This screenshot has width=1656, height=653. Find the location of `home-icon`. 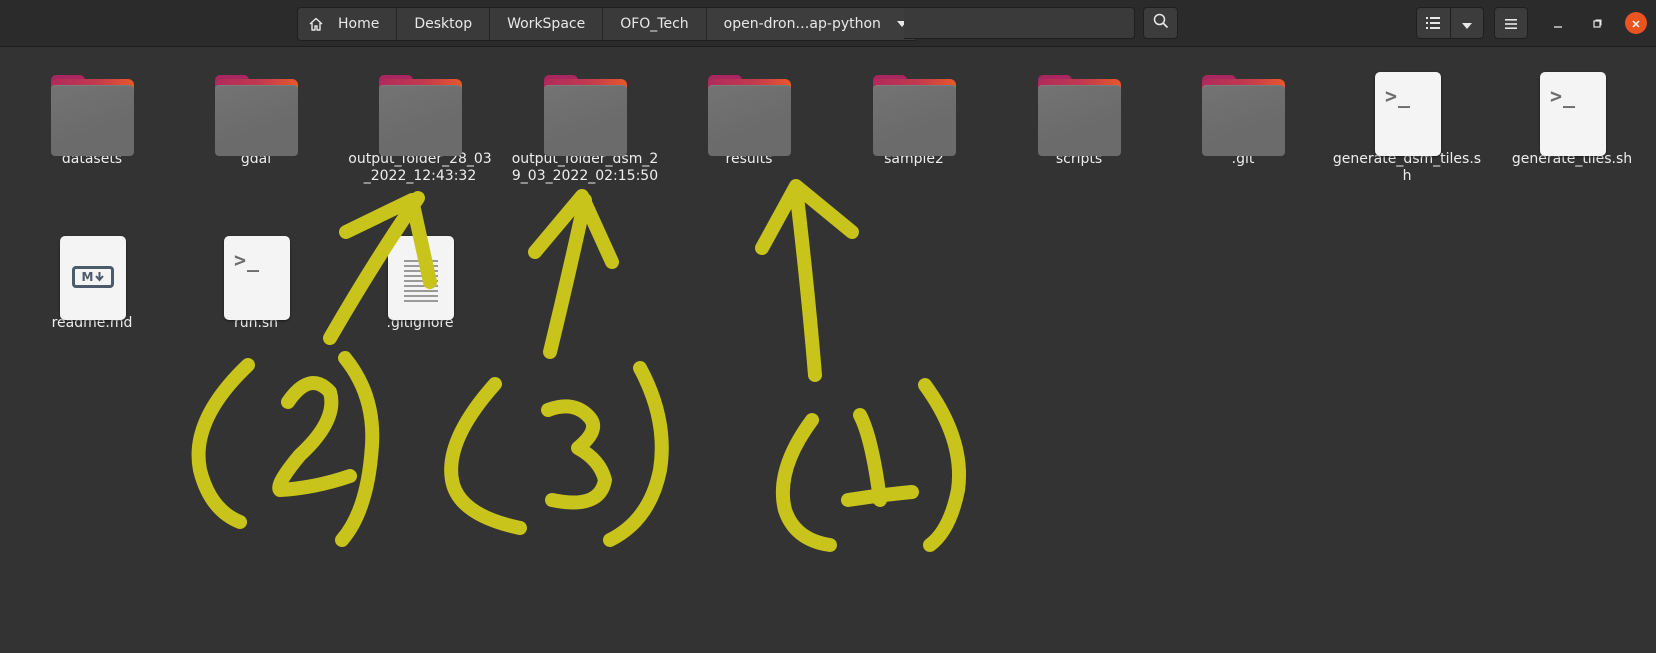

home-icon is located at coordinates (316, 24).